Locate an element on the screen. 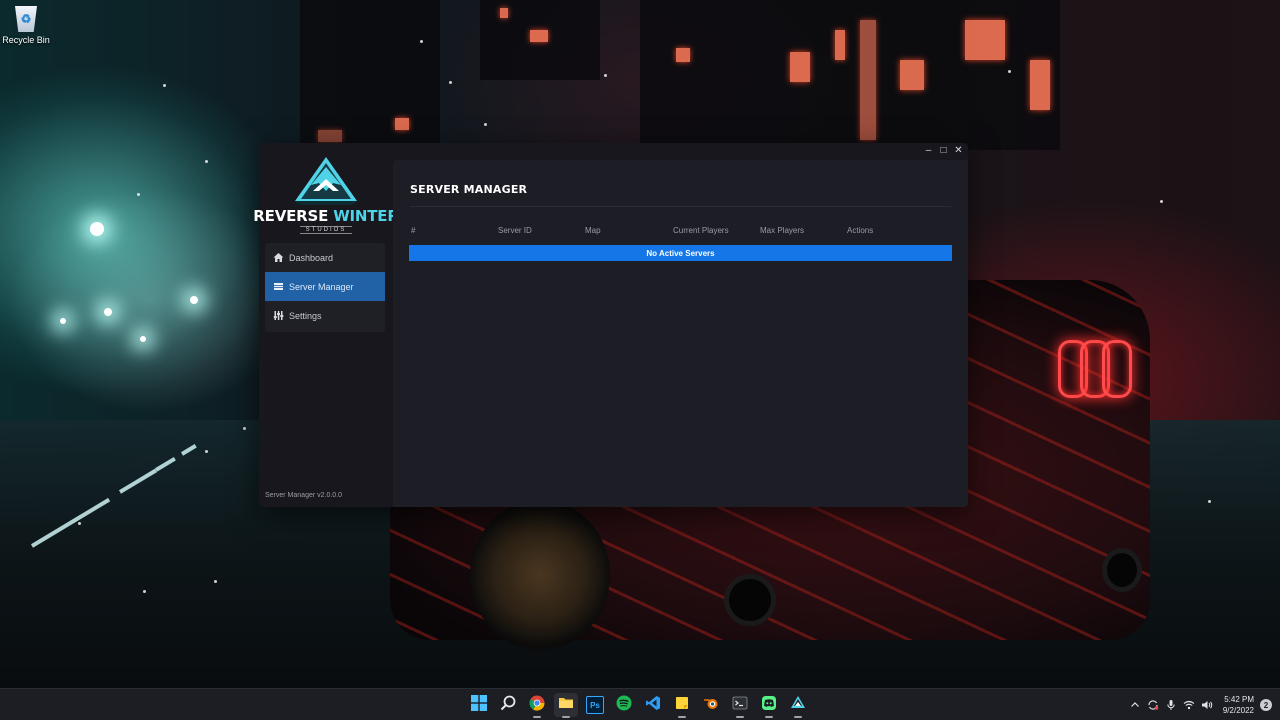  list-icon is located at coordinates (278, 286).